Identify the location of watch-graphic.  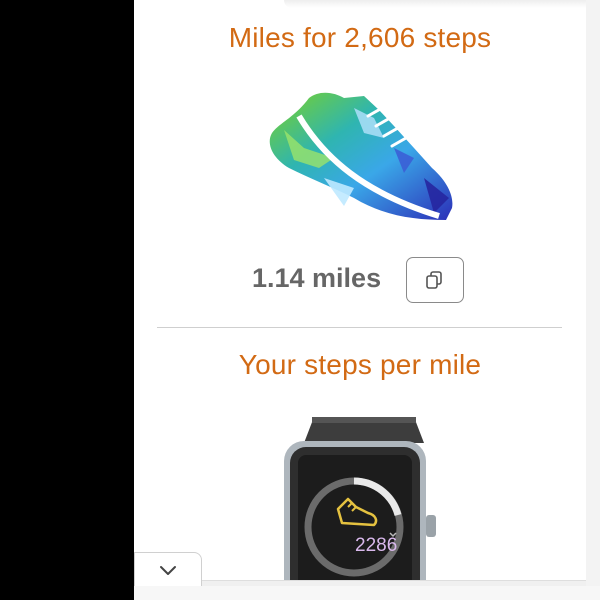
(360, 508).